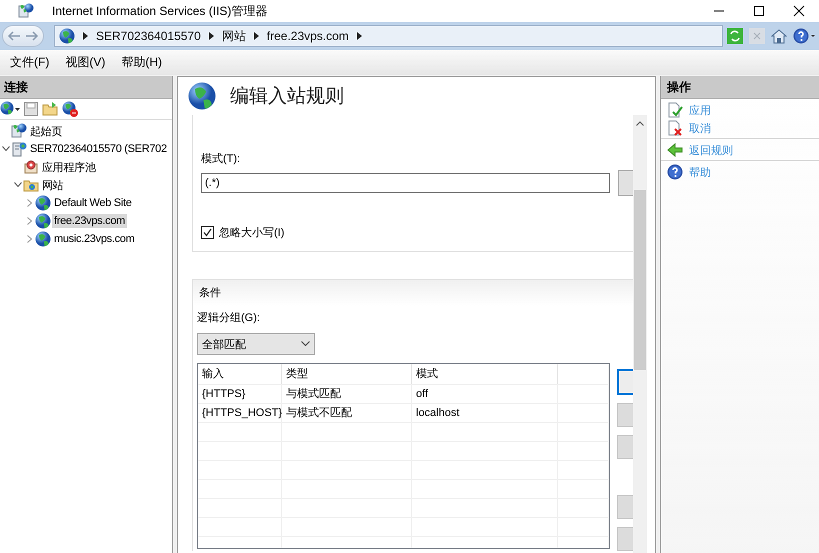 The height and width of the screenshot is (553, 819). Describe the element at coordinates (679, 87) in the screenshot. I see `panel-title: 操作` at that location.